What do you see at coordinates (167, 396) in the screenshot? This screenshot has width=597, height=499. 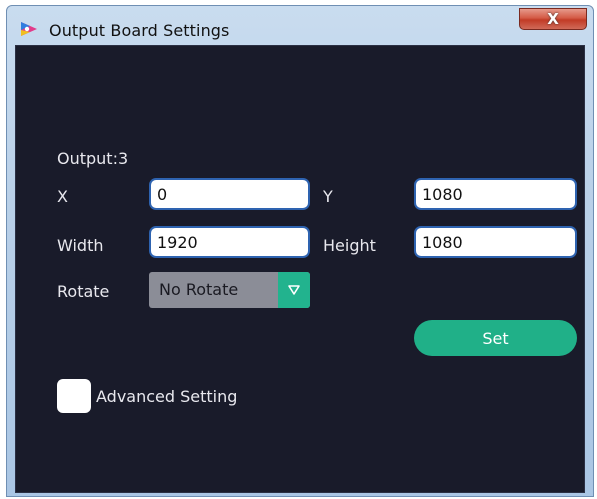 I see `advanced-setting-label: Advanced Setting` at bounding box center [167, 396].